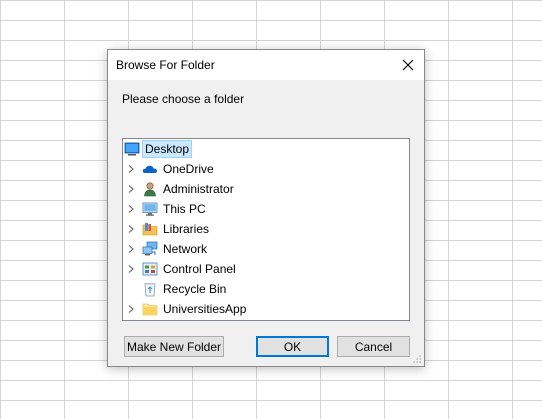 The width and height of the screenshot is (542, 419). What do you see at coordinates (292, 346) in the screenshot?
I see `ok-button: OK` at bounding box center [292, 346].